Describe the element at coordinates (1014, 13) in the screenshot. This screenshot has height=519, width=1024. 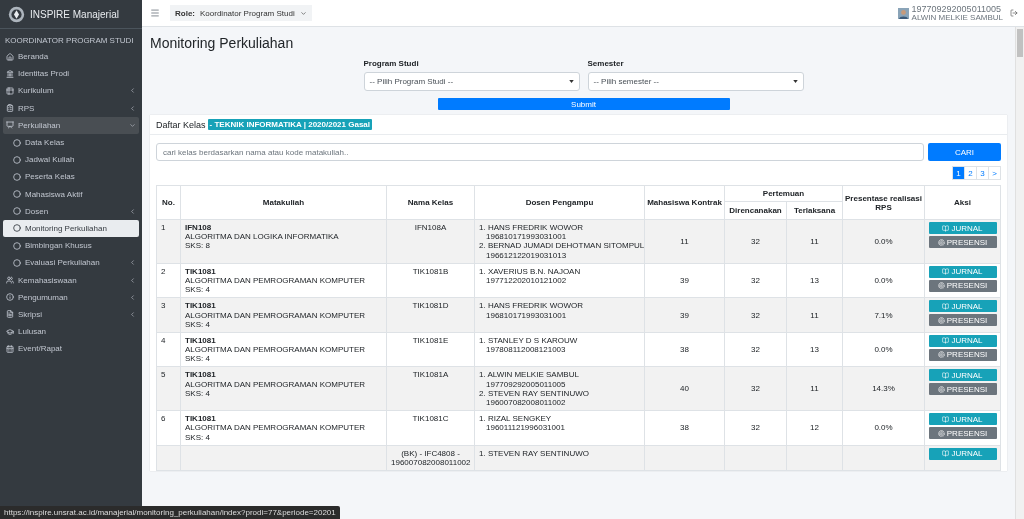
I see `logout-icon` at that location.